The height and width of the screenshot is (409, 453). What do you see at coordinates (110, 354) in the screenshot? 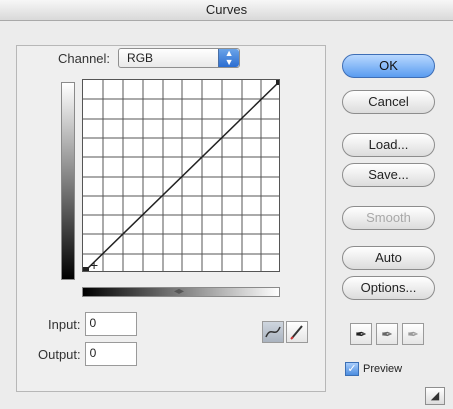
I see `output-field: 0` at bounding box center [110, 354].